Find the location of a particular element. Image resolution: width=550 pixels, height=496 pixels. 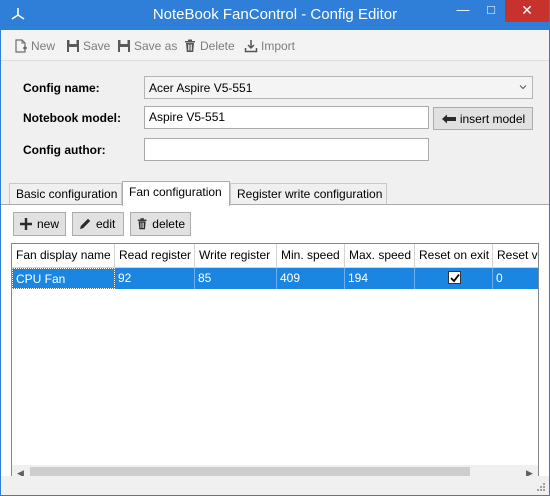

toolbar-saveas-label: Save as is located at coordinates (156, 46).